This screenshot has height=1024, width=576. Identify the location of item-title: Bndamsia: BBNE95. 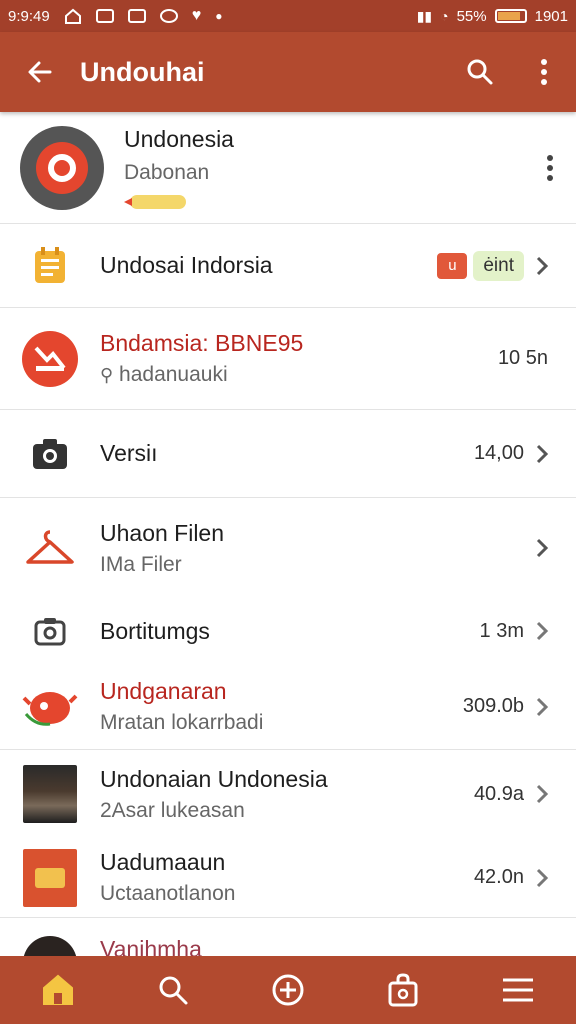
(202, 343).